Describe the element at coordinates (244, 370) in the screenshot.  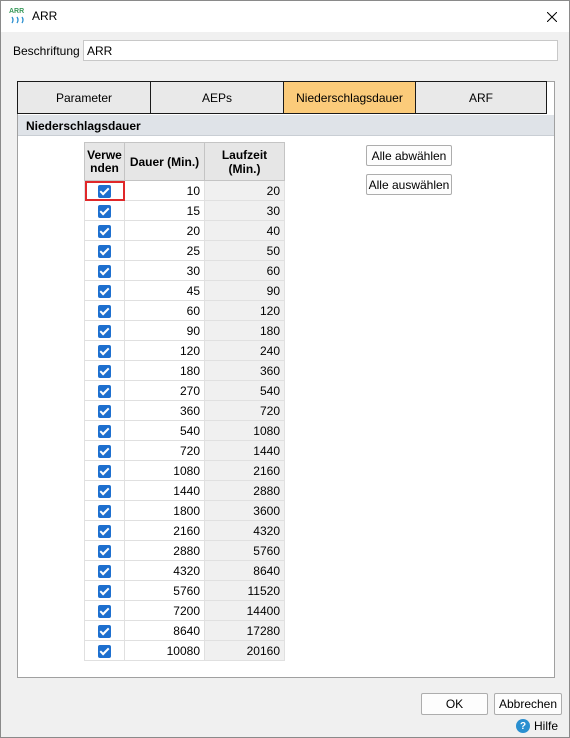
I see `laufzeit-cell: 360` at that location.